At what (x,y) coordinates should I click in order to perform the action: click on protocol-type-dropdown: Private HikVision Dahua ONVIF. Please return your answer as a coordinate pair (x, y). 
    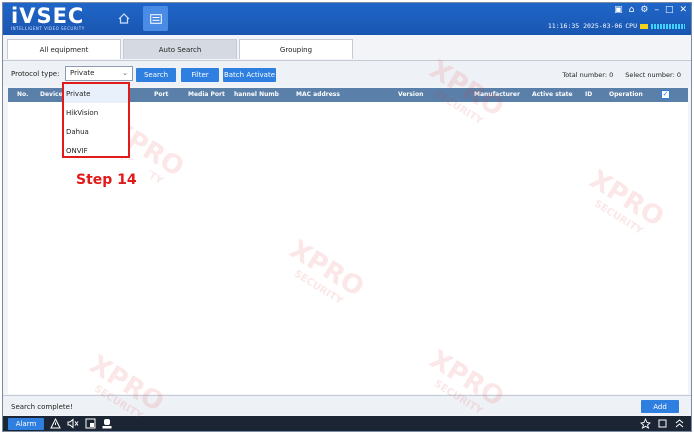
    Looking at the image, I should click on (96, 120).